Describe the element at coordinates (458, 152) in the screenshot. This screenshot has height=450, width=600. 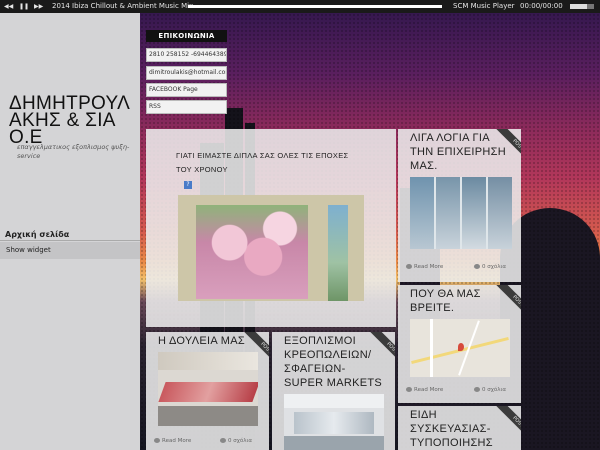
I see `post-title: ΛΙΓΑ ΛΟΓΙΑ ΓΙΑ ΤΗΝ ΕΠΙΧΕΙΡΗΣΗ ΜΑΣ.` at that location.